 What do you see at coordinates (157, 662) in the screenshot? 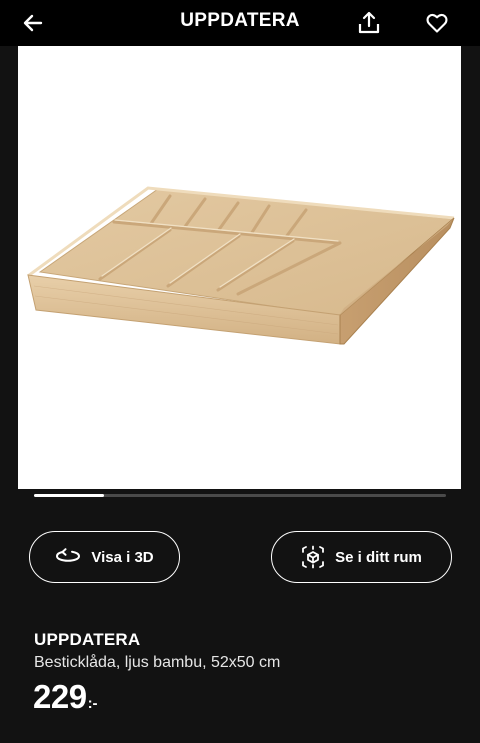
I see `product-description: Besticklåda, ljus bambu, 52x50 cm` at bounding box center [157, 662].